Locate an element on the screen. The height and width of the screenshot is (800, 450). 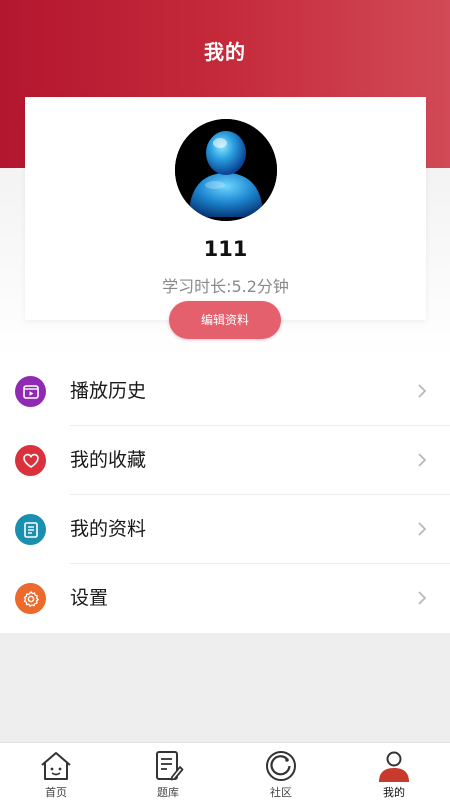
menu-item-my-materials: 我的资料 is located at coordinates (225, 529).